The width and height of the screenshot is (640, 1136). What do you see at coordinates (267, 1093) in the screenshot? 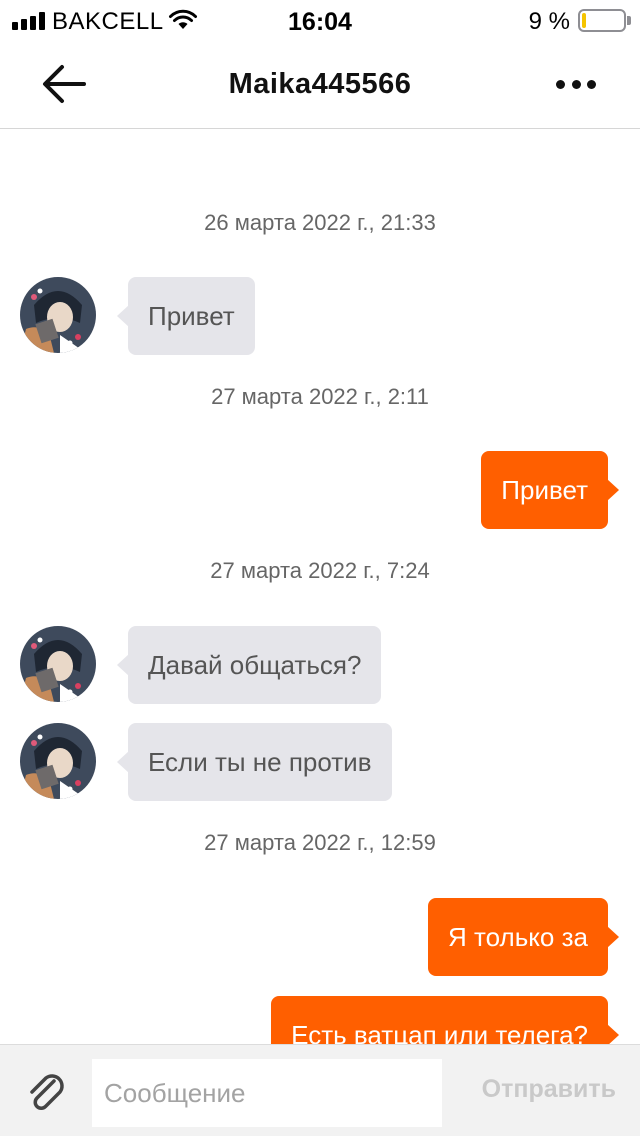
I see `message-input` at bounding box center [267, 1093].